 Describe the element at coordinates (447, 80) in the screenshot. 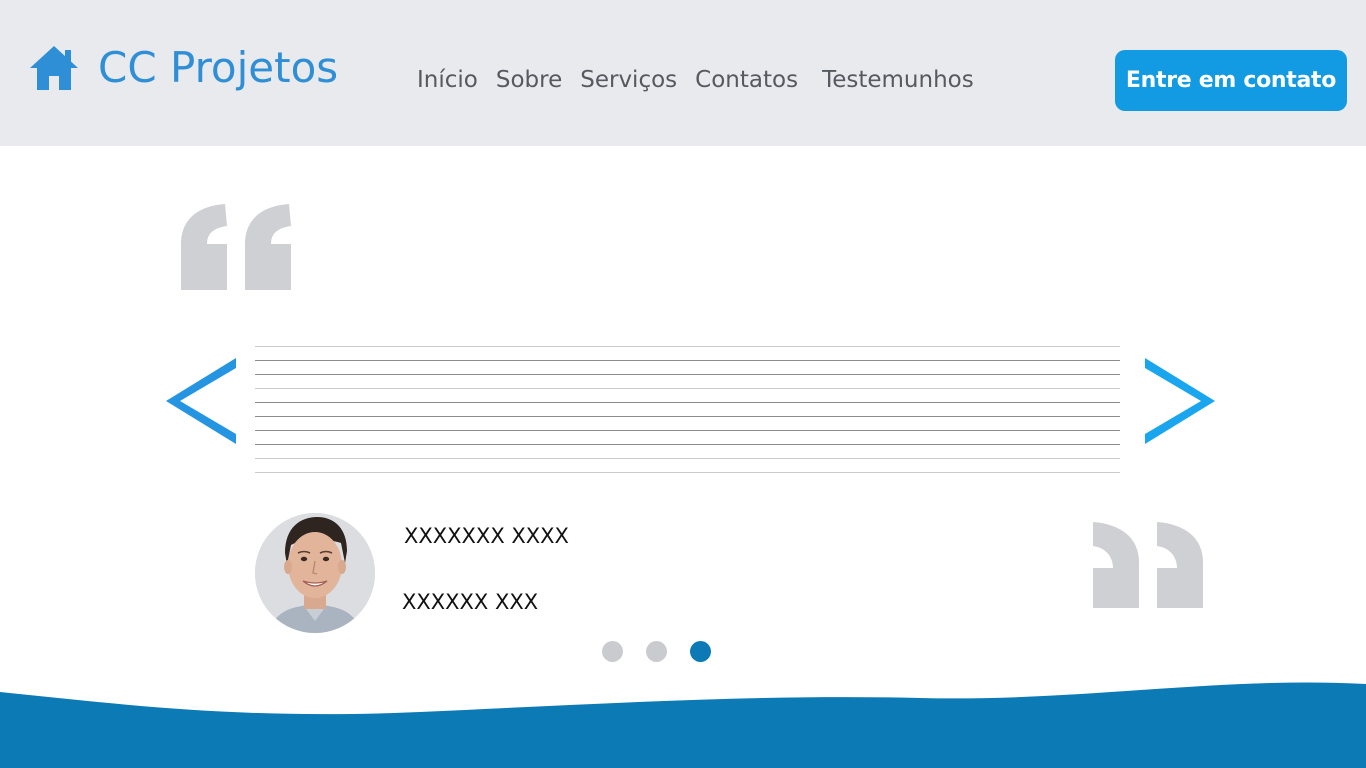

I see `nav-item-inicio: Início` at that location.